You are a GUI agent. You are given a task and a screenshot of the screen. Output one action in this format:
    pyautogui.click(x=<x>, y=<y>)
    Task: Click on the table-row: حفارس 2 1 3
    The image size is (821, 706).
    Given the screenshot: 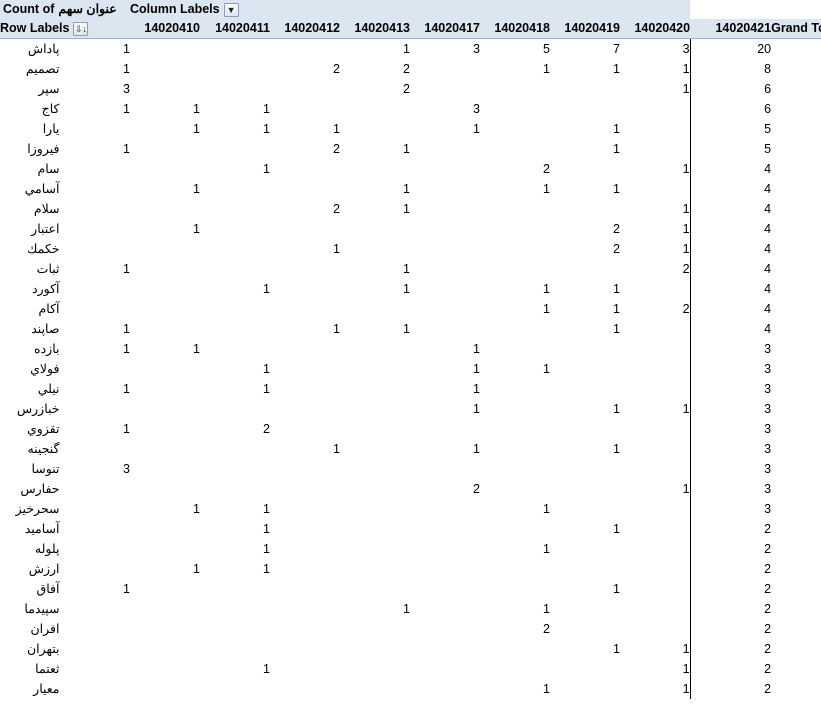 What is the action you would take?
    pyautogui.click(x=410, y=489)
    